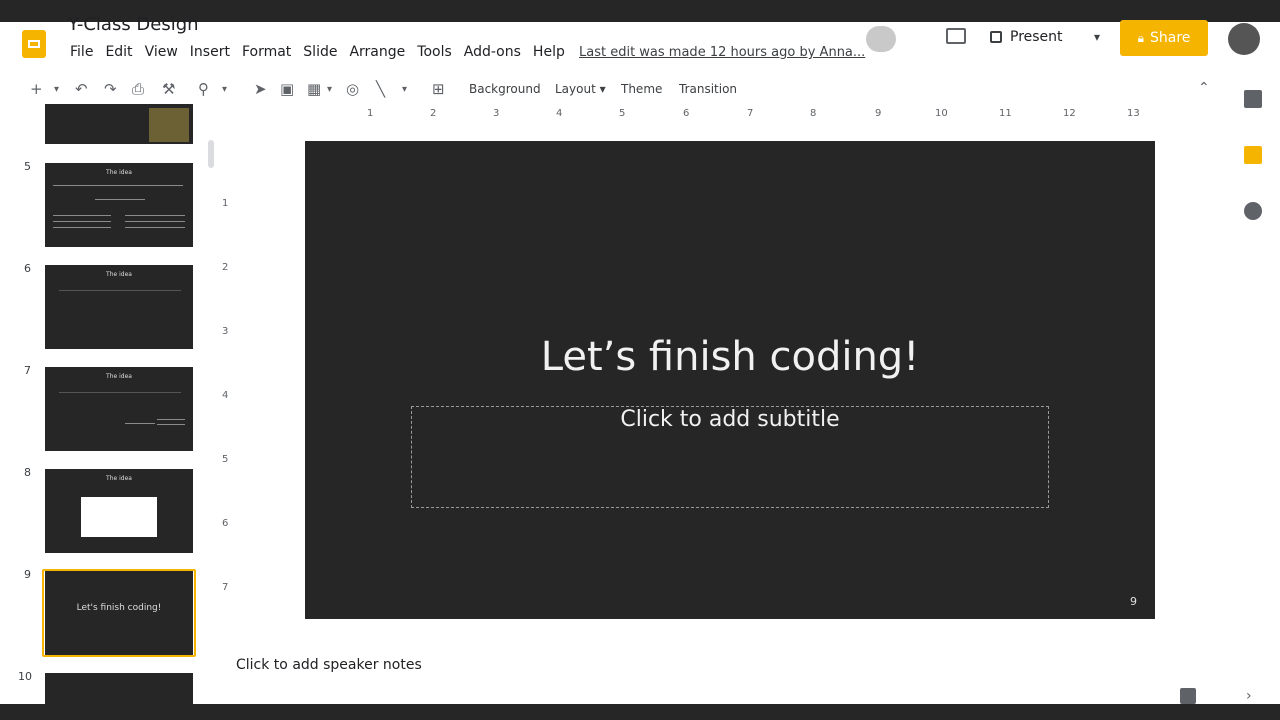  I want to click on layout-button: Layout ▾, so click(580, 89).